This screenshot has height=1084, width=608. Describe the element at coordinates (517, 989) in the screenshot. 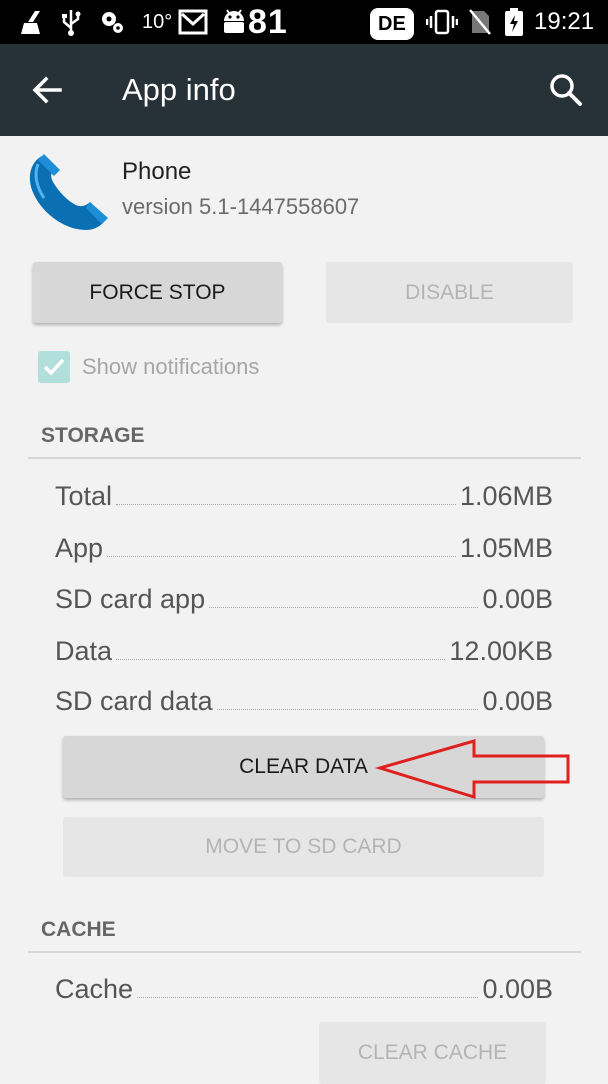

I see `cache-row-value: 0.00B` at that location.